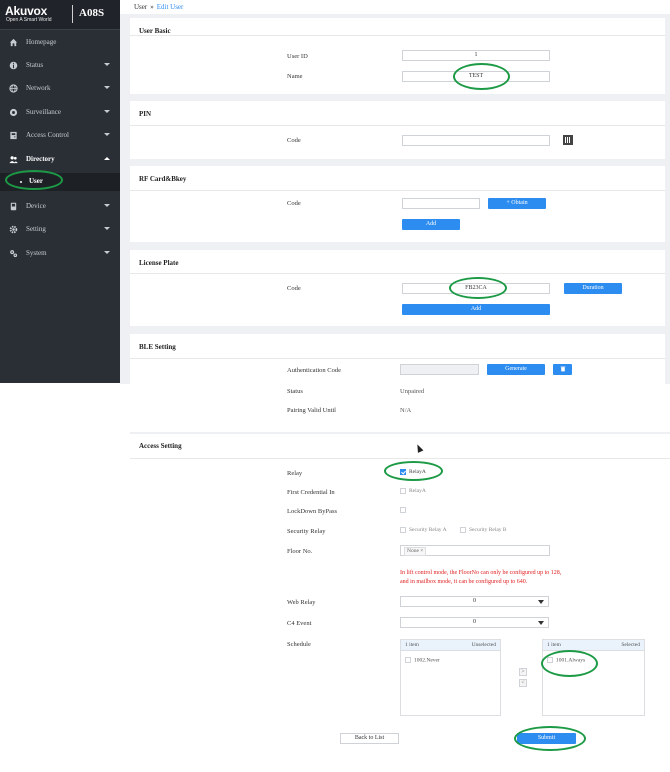 This screenshot has height=772, width=670. Describe the element at coordinates (299, 644) in the screenshot. I see `schedule-label: Schedule` at that location.